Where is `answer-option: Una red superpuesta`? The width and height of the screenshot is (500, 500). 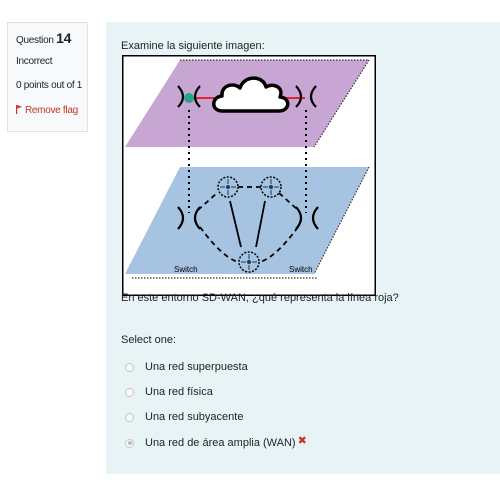 answer-option: Una red superpuesta is located at coordinates (186, 367).